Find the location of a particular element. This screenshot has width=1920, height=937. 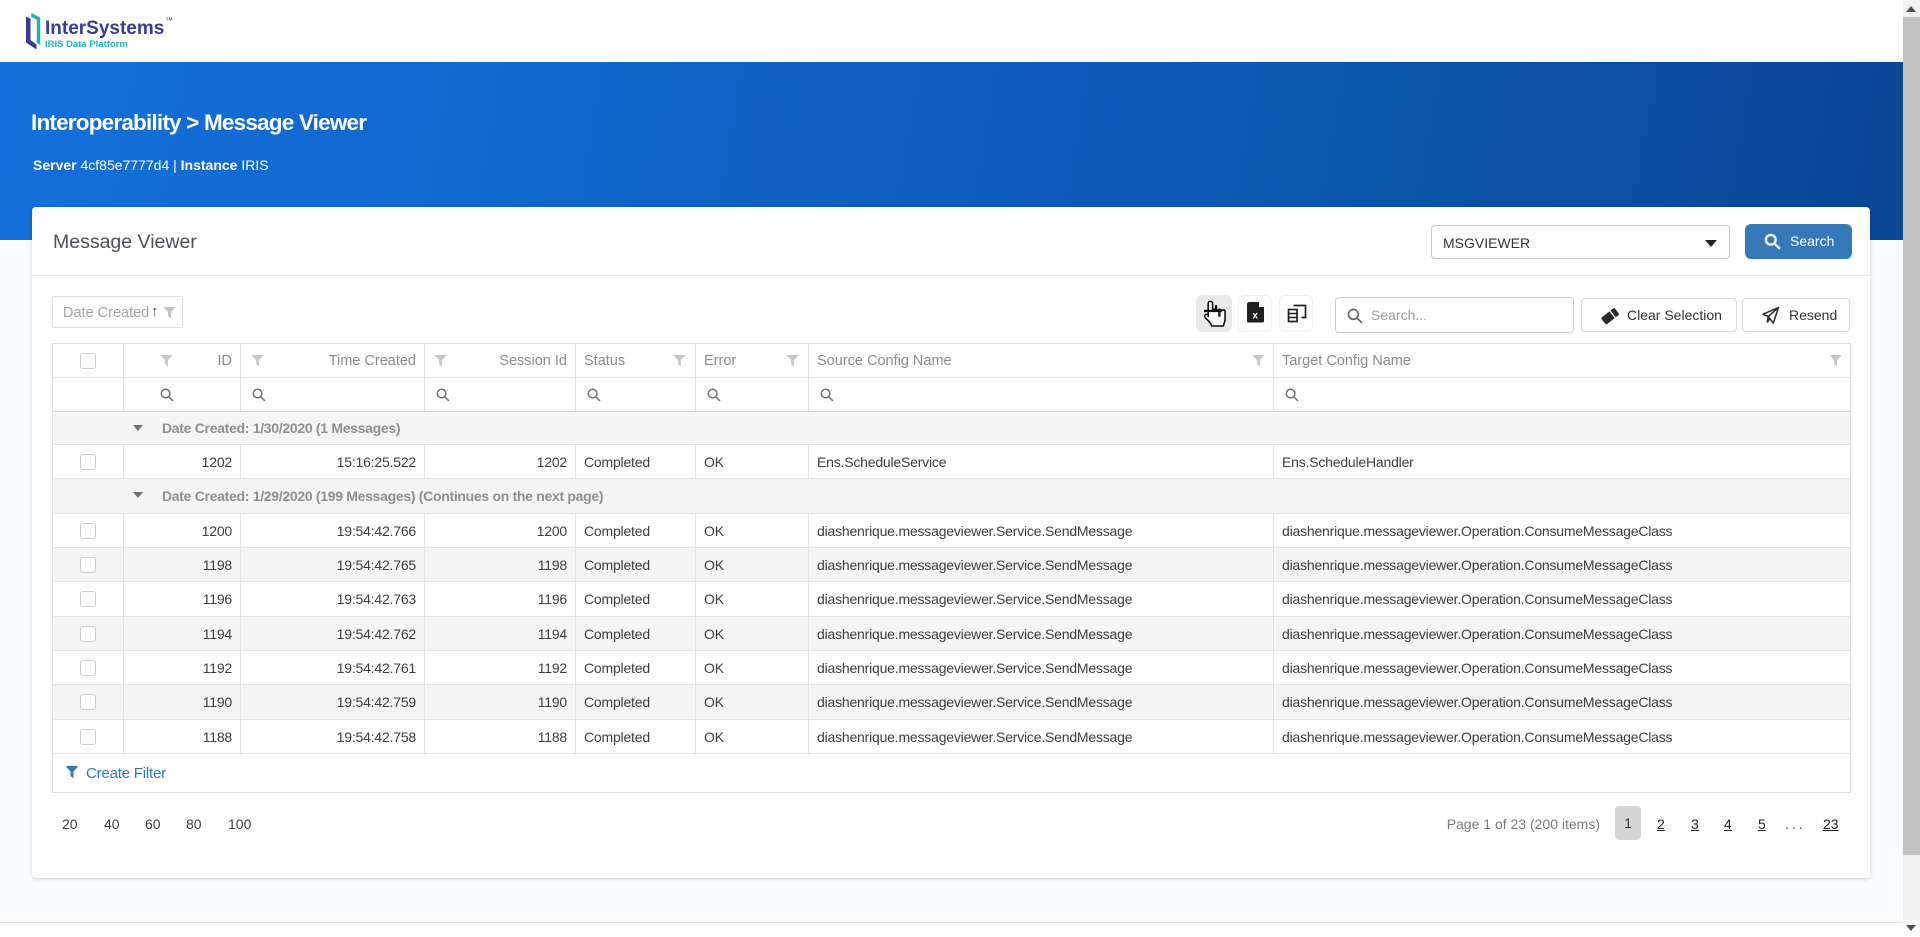

svg-text: InterSystems is located at coordinates (104, 28).